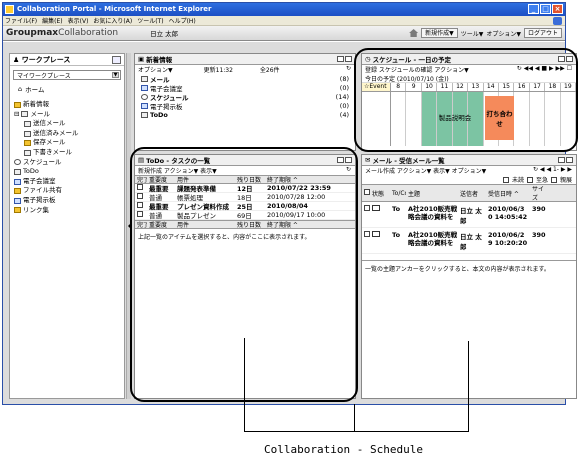 The image size is (585, 471). What do you see at coordinates (69, 143) in the screenshot?
I see `tree-item-saved: 保存メール` at bounding box center [69, 143].